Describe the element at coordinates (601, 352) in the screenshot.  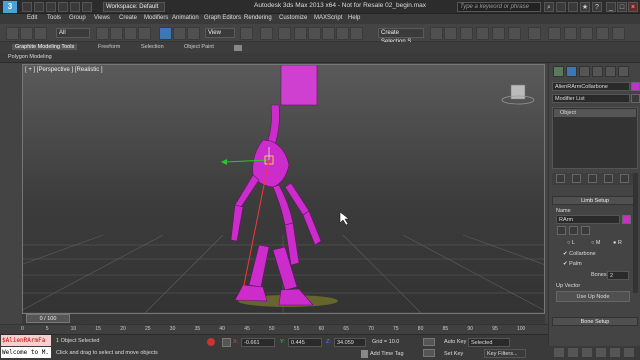
I see `field-of-view-icon` at that location.